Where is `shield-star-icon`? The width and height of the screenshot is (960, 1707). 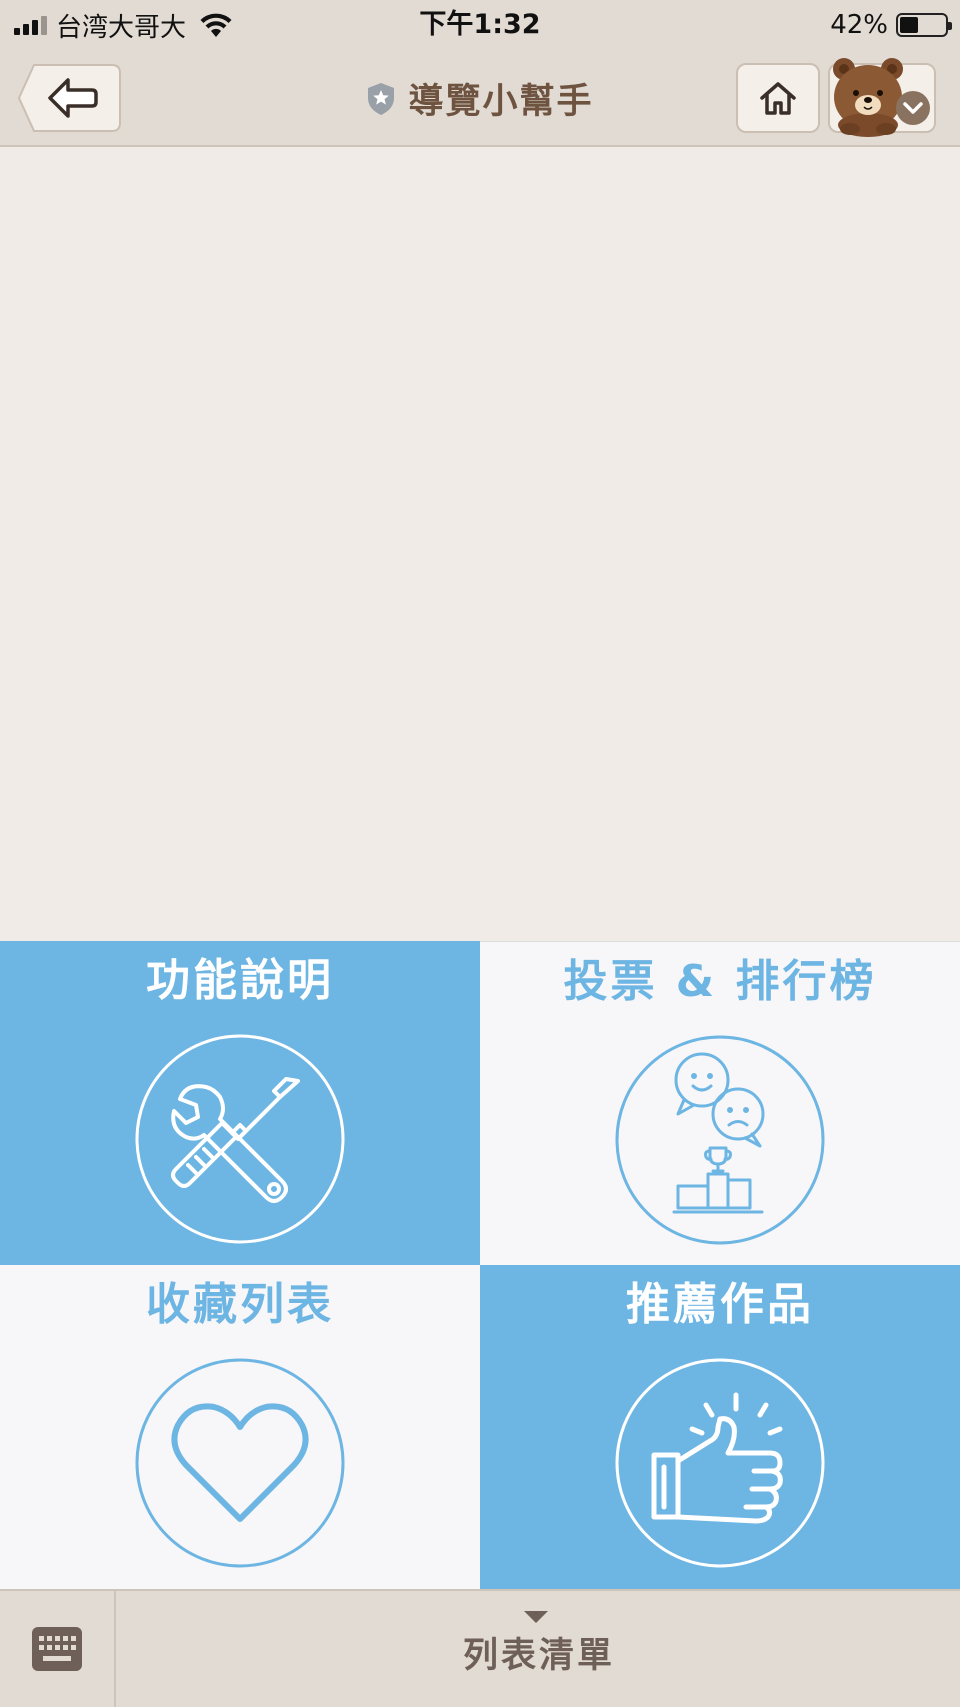
shield-star-icon is located at coordinates (381, 98).